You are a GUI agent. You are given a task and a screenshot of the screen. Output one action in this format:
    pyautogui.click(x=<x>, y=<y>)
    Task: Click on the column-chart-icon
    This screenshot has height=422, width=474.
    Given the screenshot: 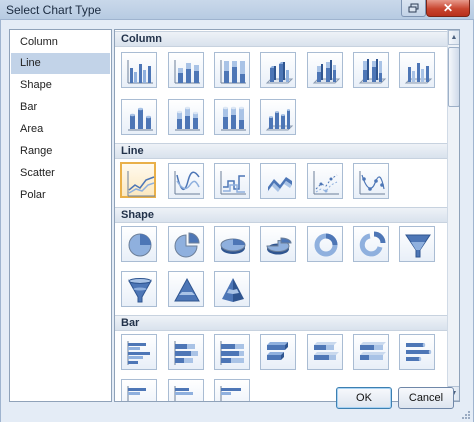 What is the action you would take?
    pyautogui.click(x=140, y=72)
    